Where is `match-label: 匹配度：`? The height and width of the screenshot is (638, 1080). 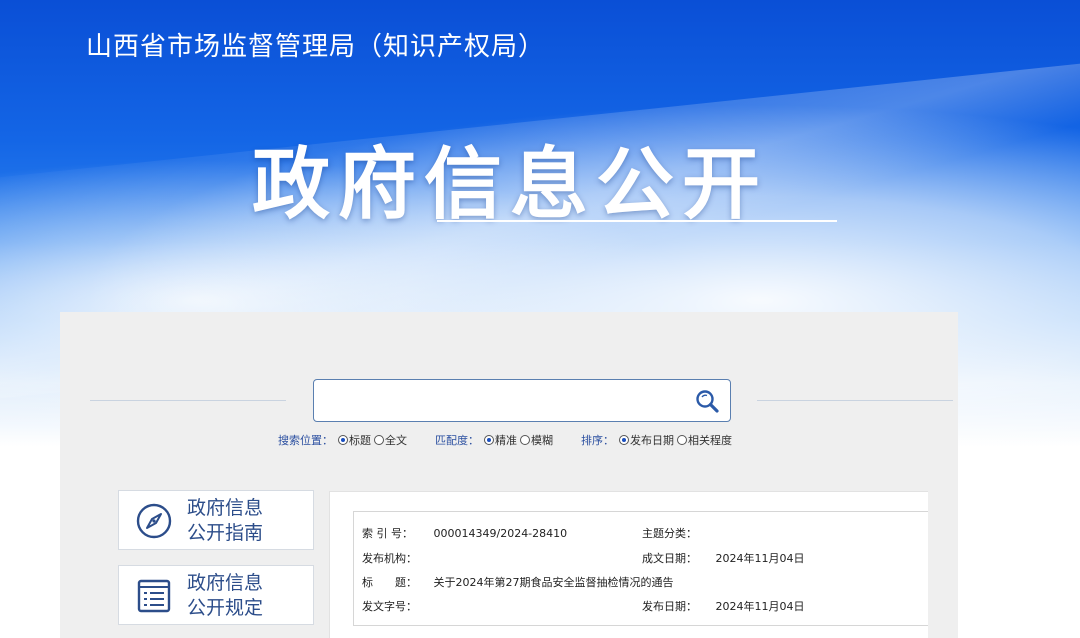 match-label: 匹配度： is located at coordinates (457, 440).